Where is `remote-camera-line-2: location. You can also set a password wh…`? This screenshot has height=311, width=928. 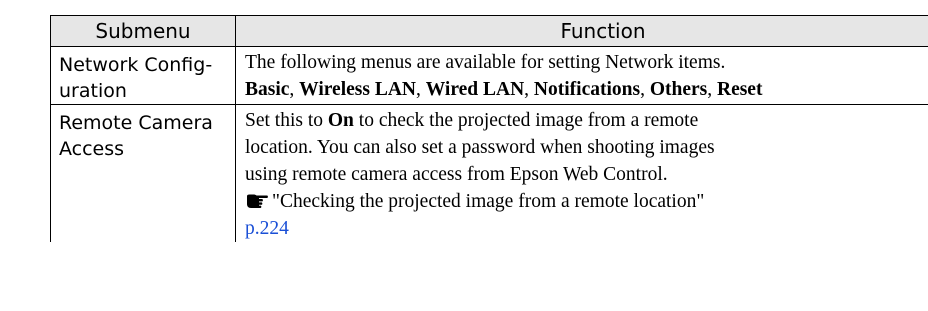 remote-camera-line-2: location. You can also set a password wh… is located at coordinates (480, 147).